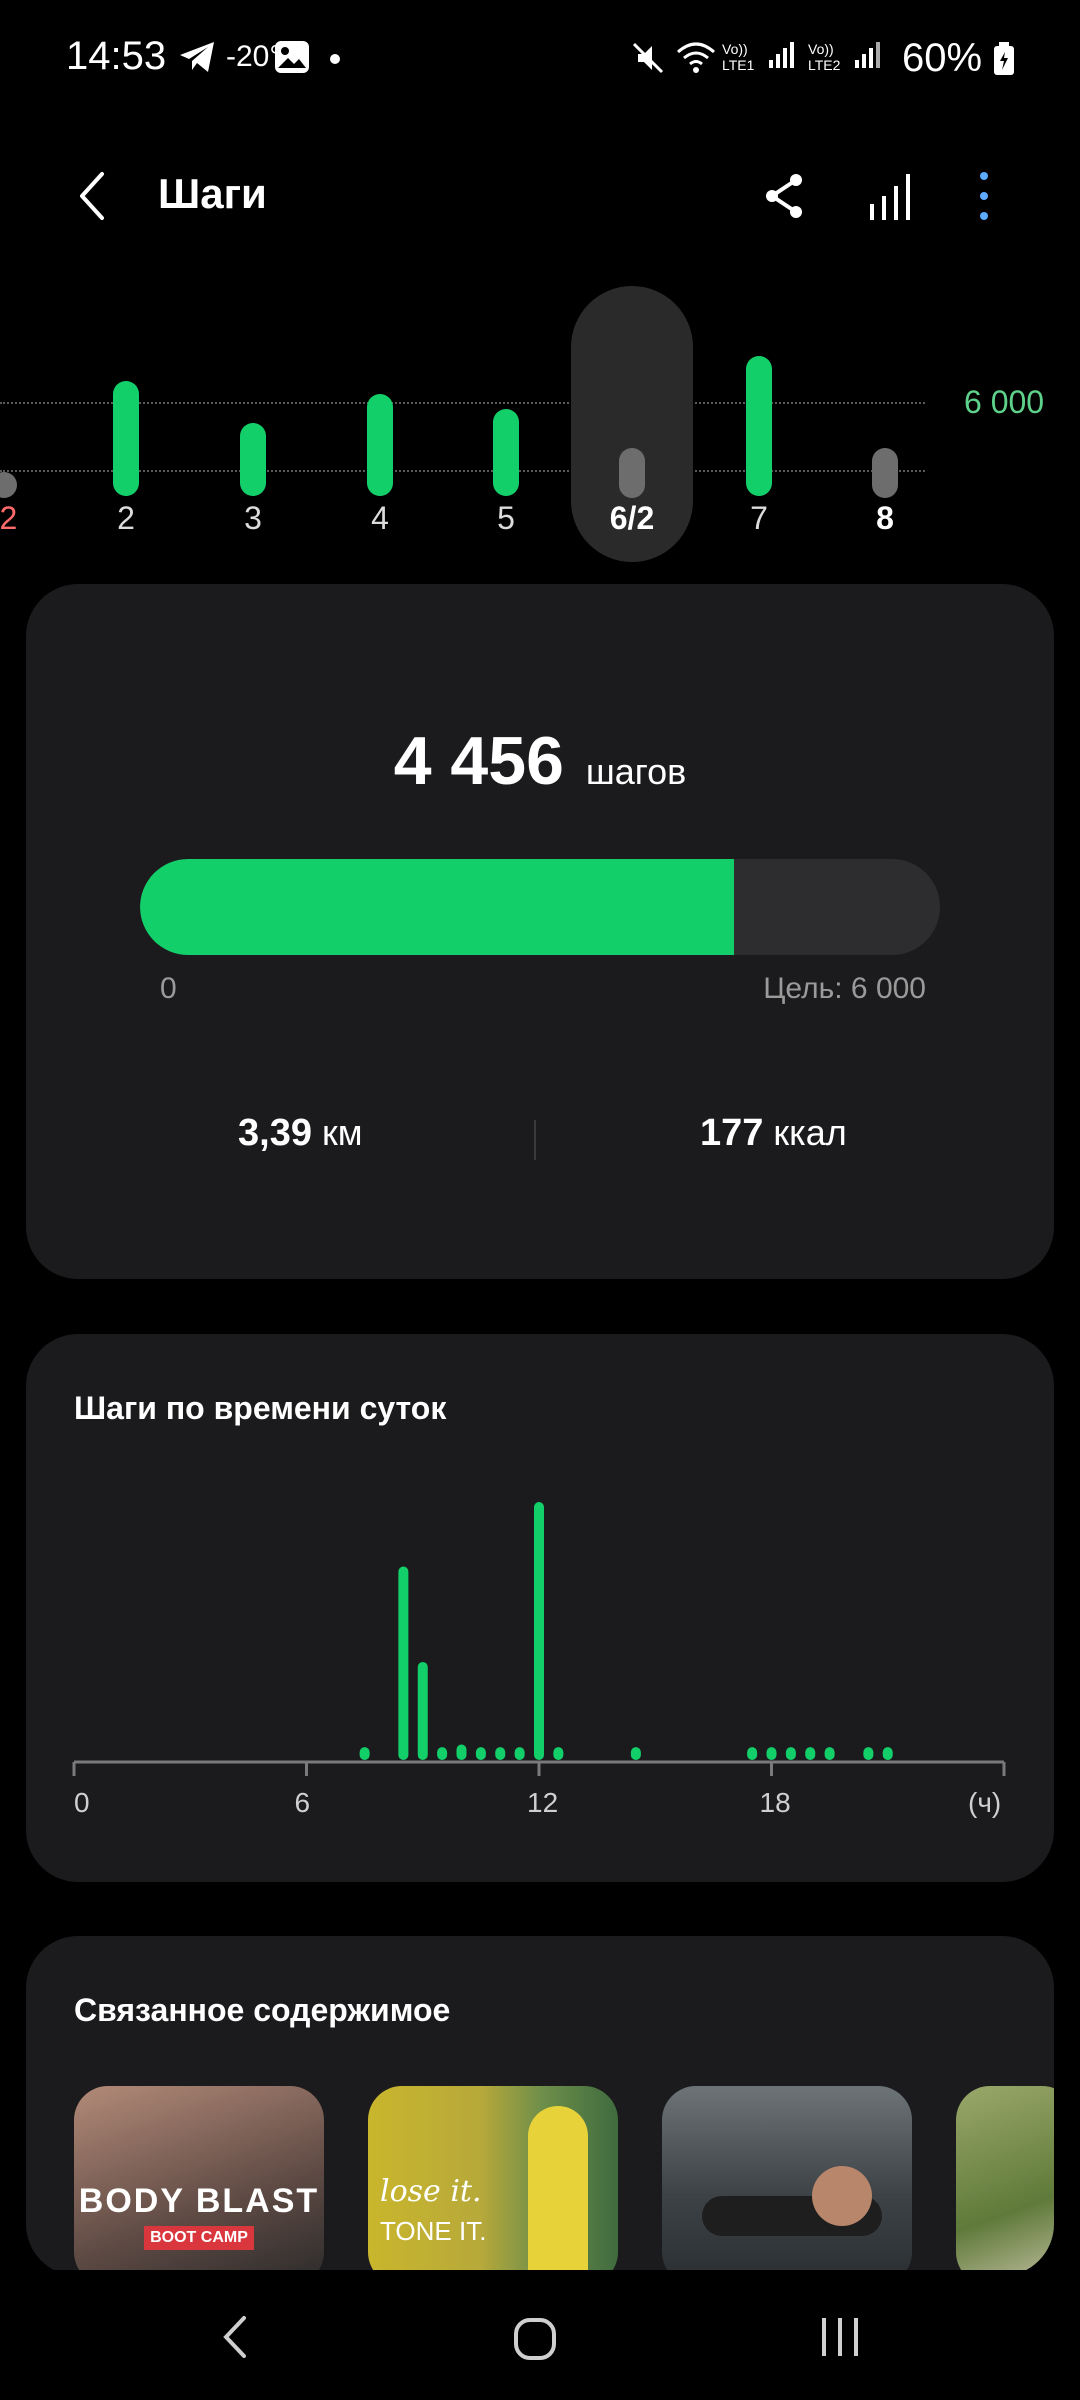  I want to click on steps-count: 4 456 шагов, so click(540, 761).